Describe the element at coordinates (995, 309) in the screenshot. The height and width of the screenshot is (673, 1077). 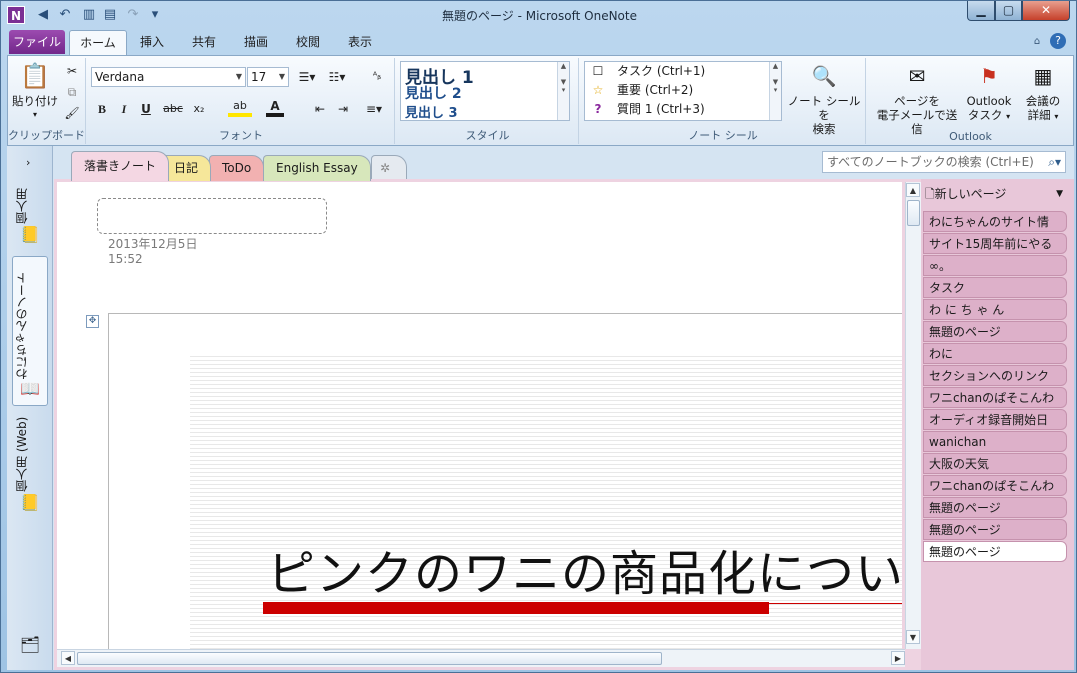
I see `page-tab: わ に ち ゃ ん` at that location.